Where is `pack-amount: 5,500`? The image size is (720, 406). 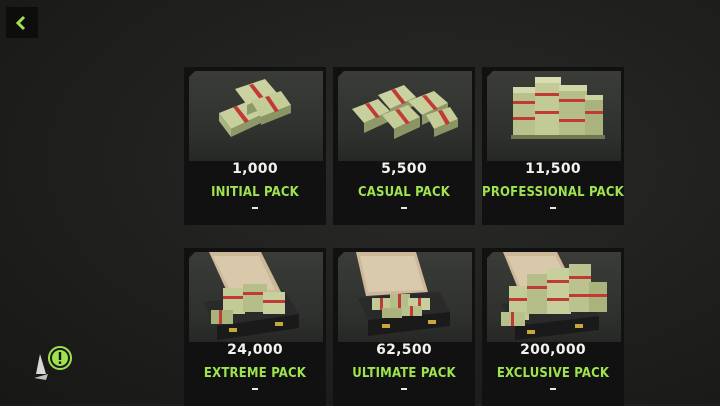 pack-amount: 5,500 is located at coordinates (404, 169).